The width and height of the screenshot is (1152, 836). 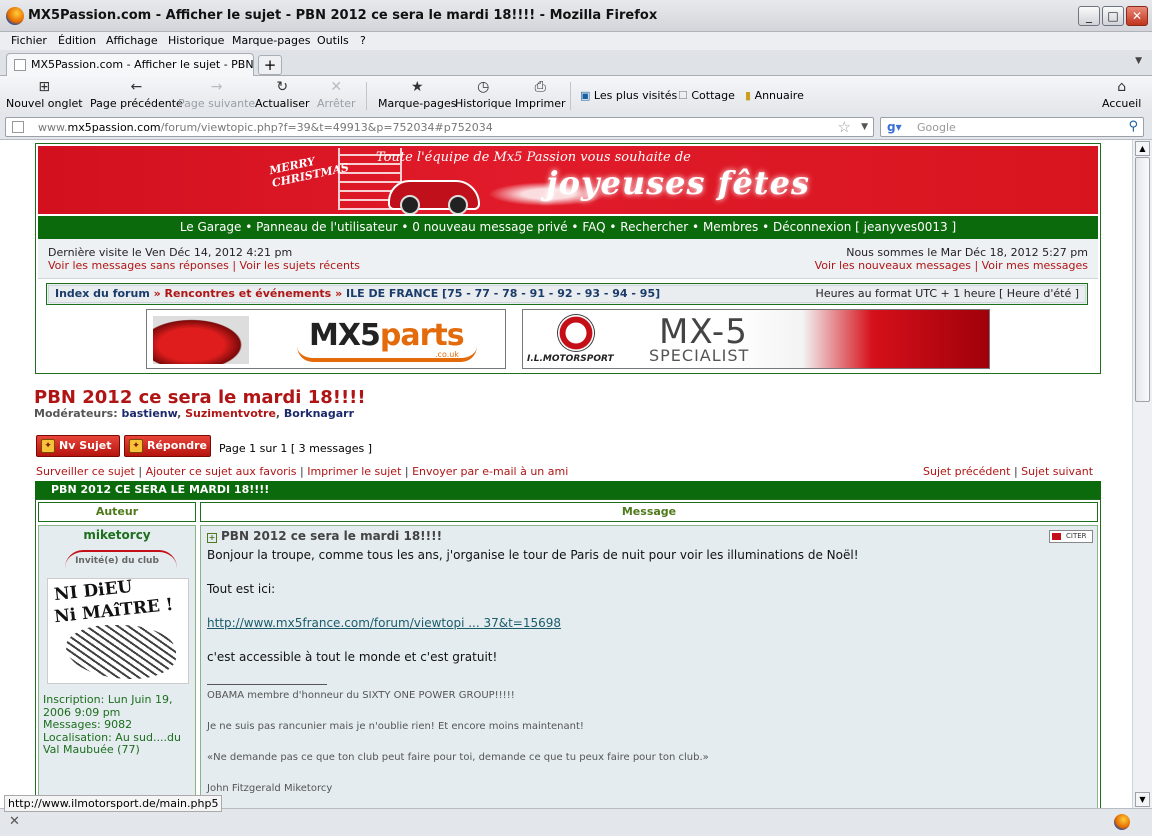 What do you see at coordinates (706, 95) in the screenshot?
I see `bookmark-cottage: ☐ Cottage` at bounding box center [706, 95].